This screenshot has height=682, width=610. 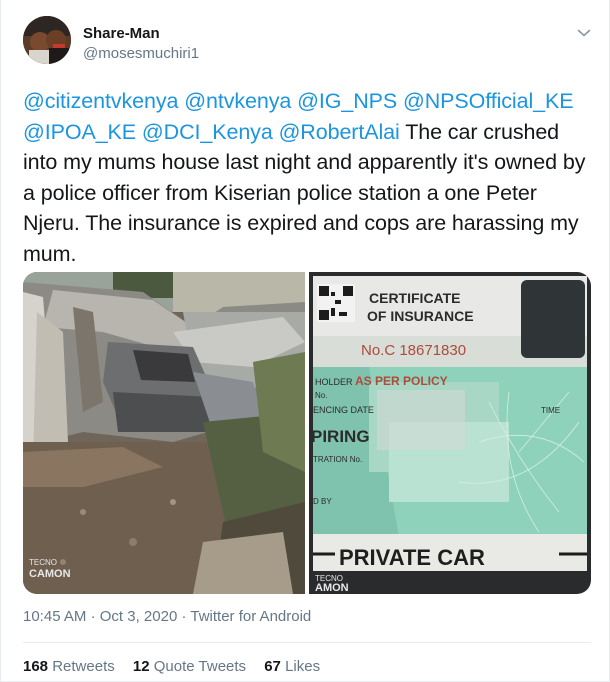 What do you see at coordinates (79, 132) in the screenshot?
I see `mention-link: @IPOA_KE` at bounding box center [79, 132].